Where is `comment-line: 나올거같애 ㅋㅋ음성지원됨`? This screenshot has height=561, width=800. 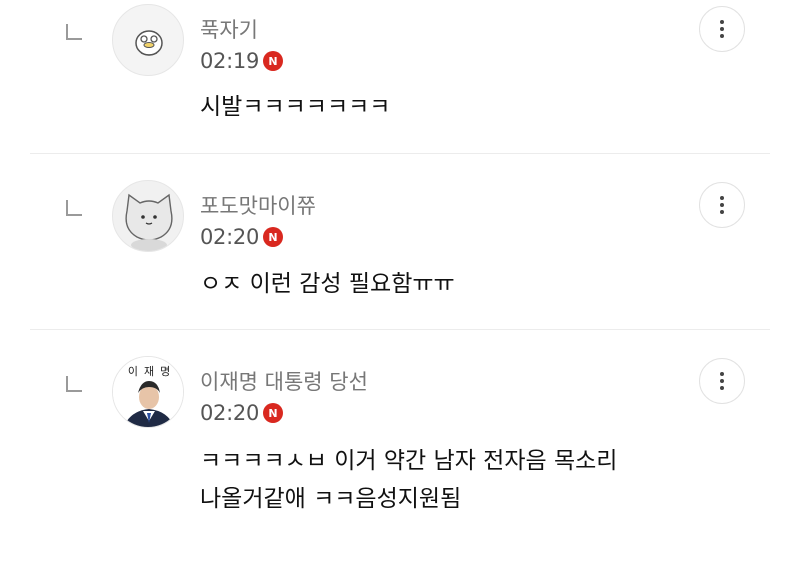
comment-line: 나올거같애 ㅋㅋ음성지원됨 is located at coordinates (331, 499).